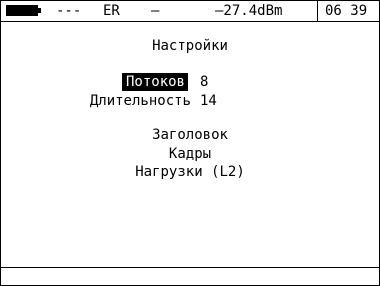 This screenshot has width=380, height=286. What do you see at coordinates (317, 11) in the screenshot?
I see `status-divider` at bounding box center [317, 11].